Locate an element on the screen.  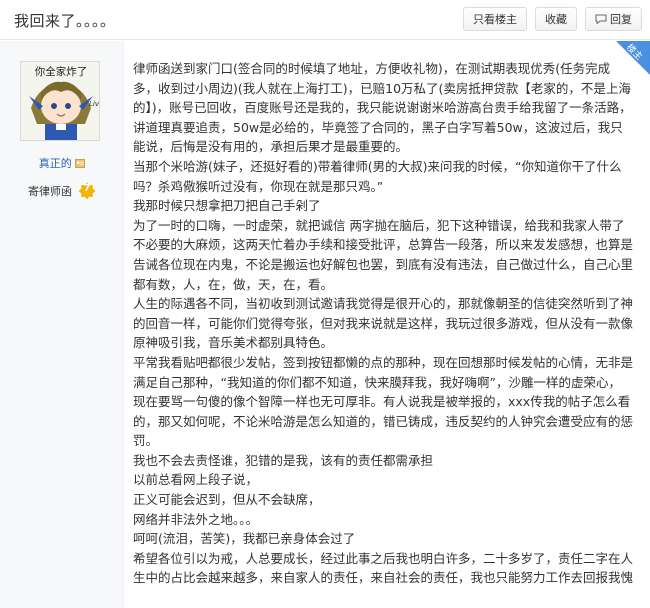
reply-button: 回复 is located at coordinates (613, 19).